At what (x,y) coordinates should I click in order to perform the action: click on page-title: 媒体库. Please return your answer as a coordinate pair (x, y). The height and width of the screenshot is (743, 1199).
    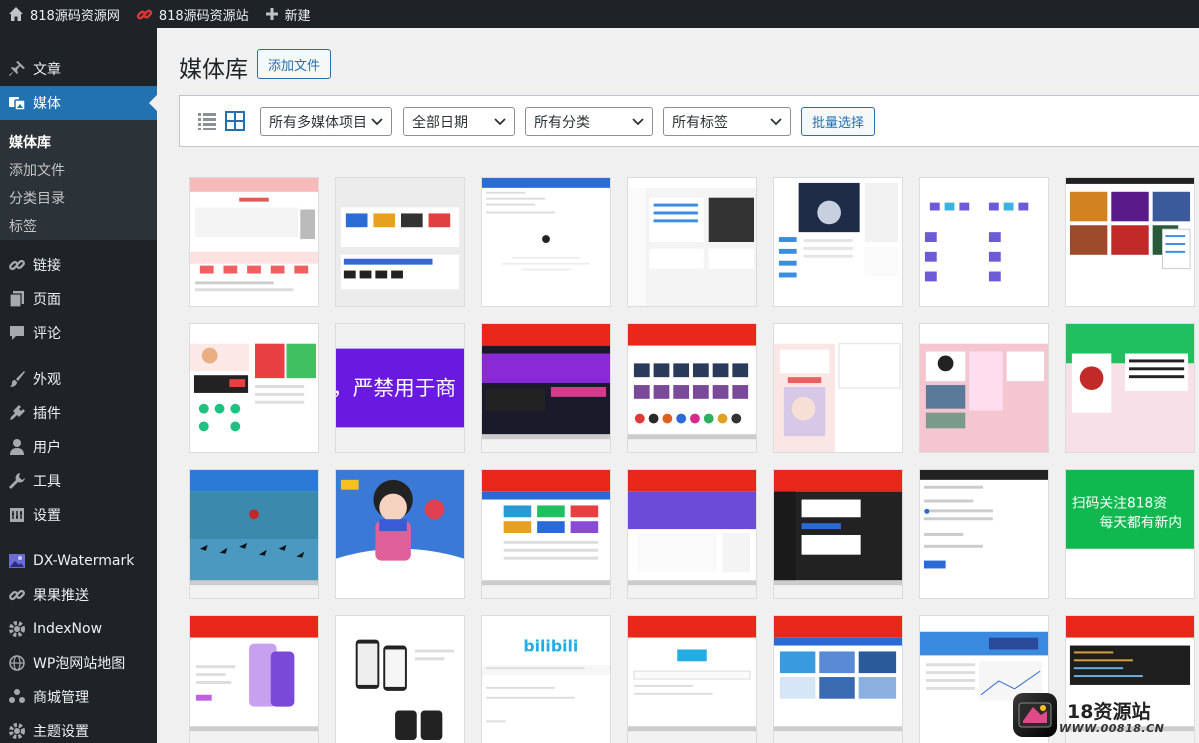
    Looking at the image, I should click on (213, 70).